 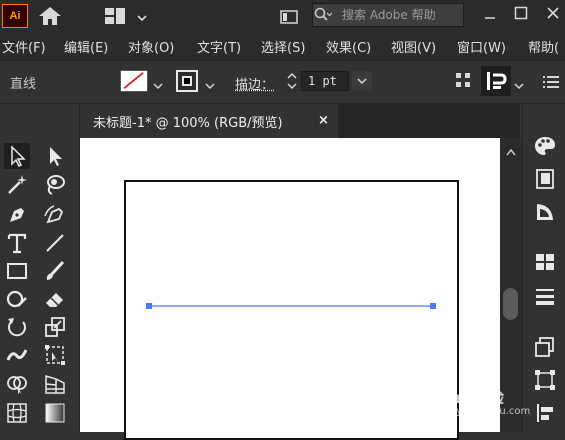 What do you see at coordinates (134, 81) in the screenshot?
I see `fill-swatch` at bounding box center [134, 81].